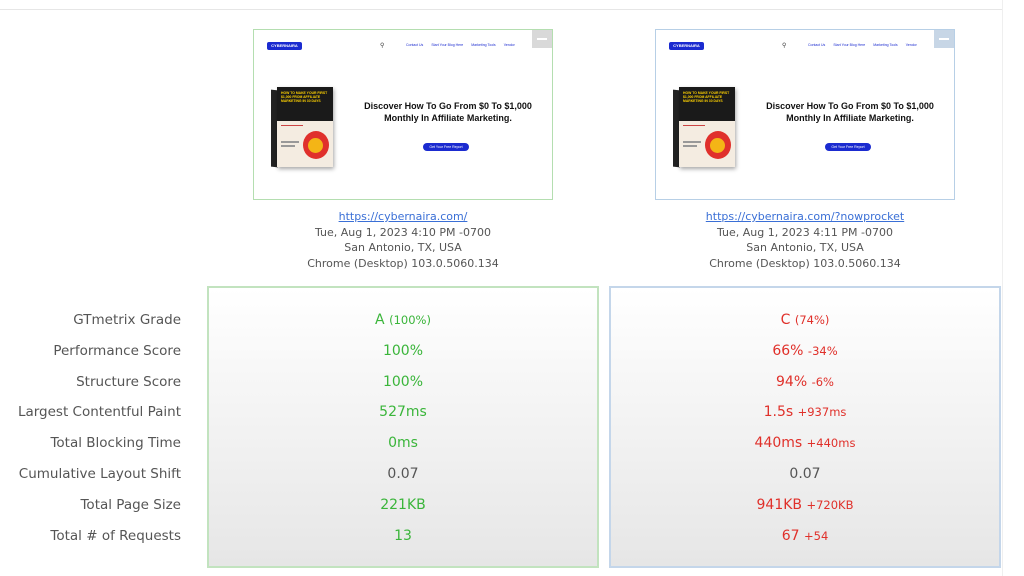 The image size is (1024, 576). I want to click on value-tbt: 0ms, so click(403, 443).